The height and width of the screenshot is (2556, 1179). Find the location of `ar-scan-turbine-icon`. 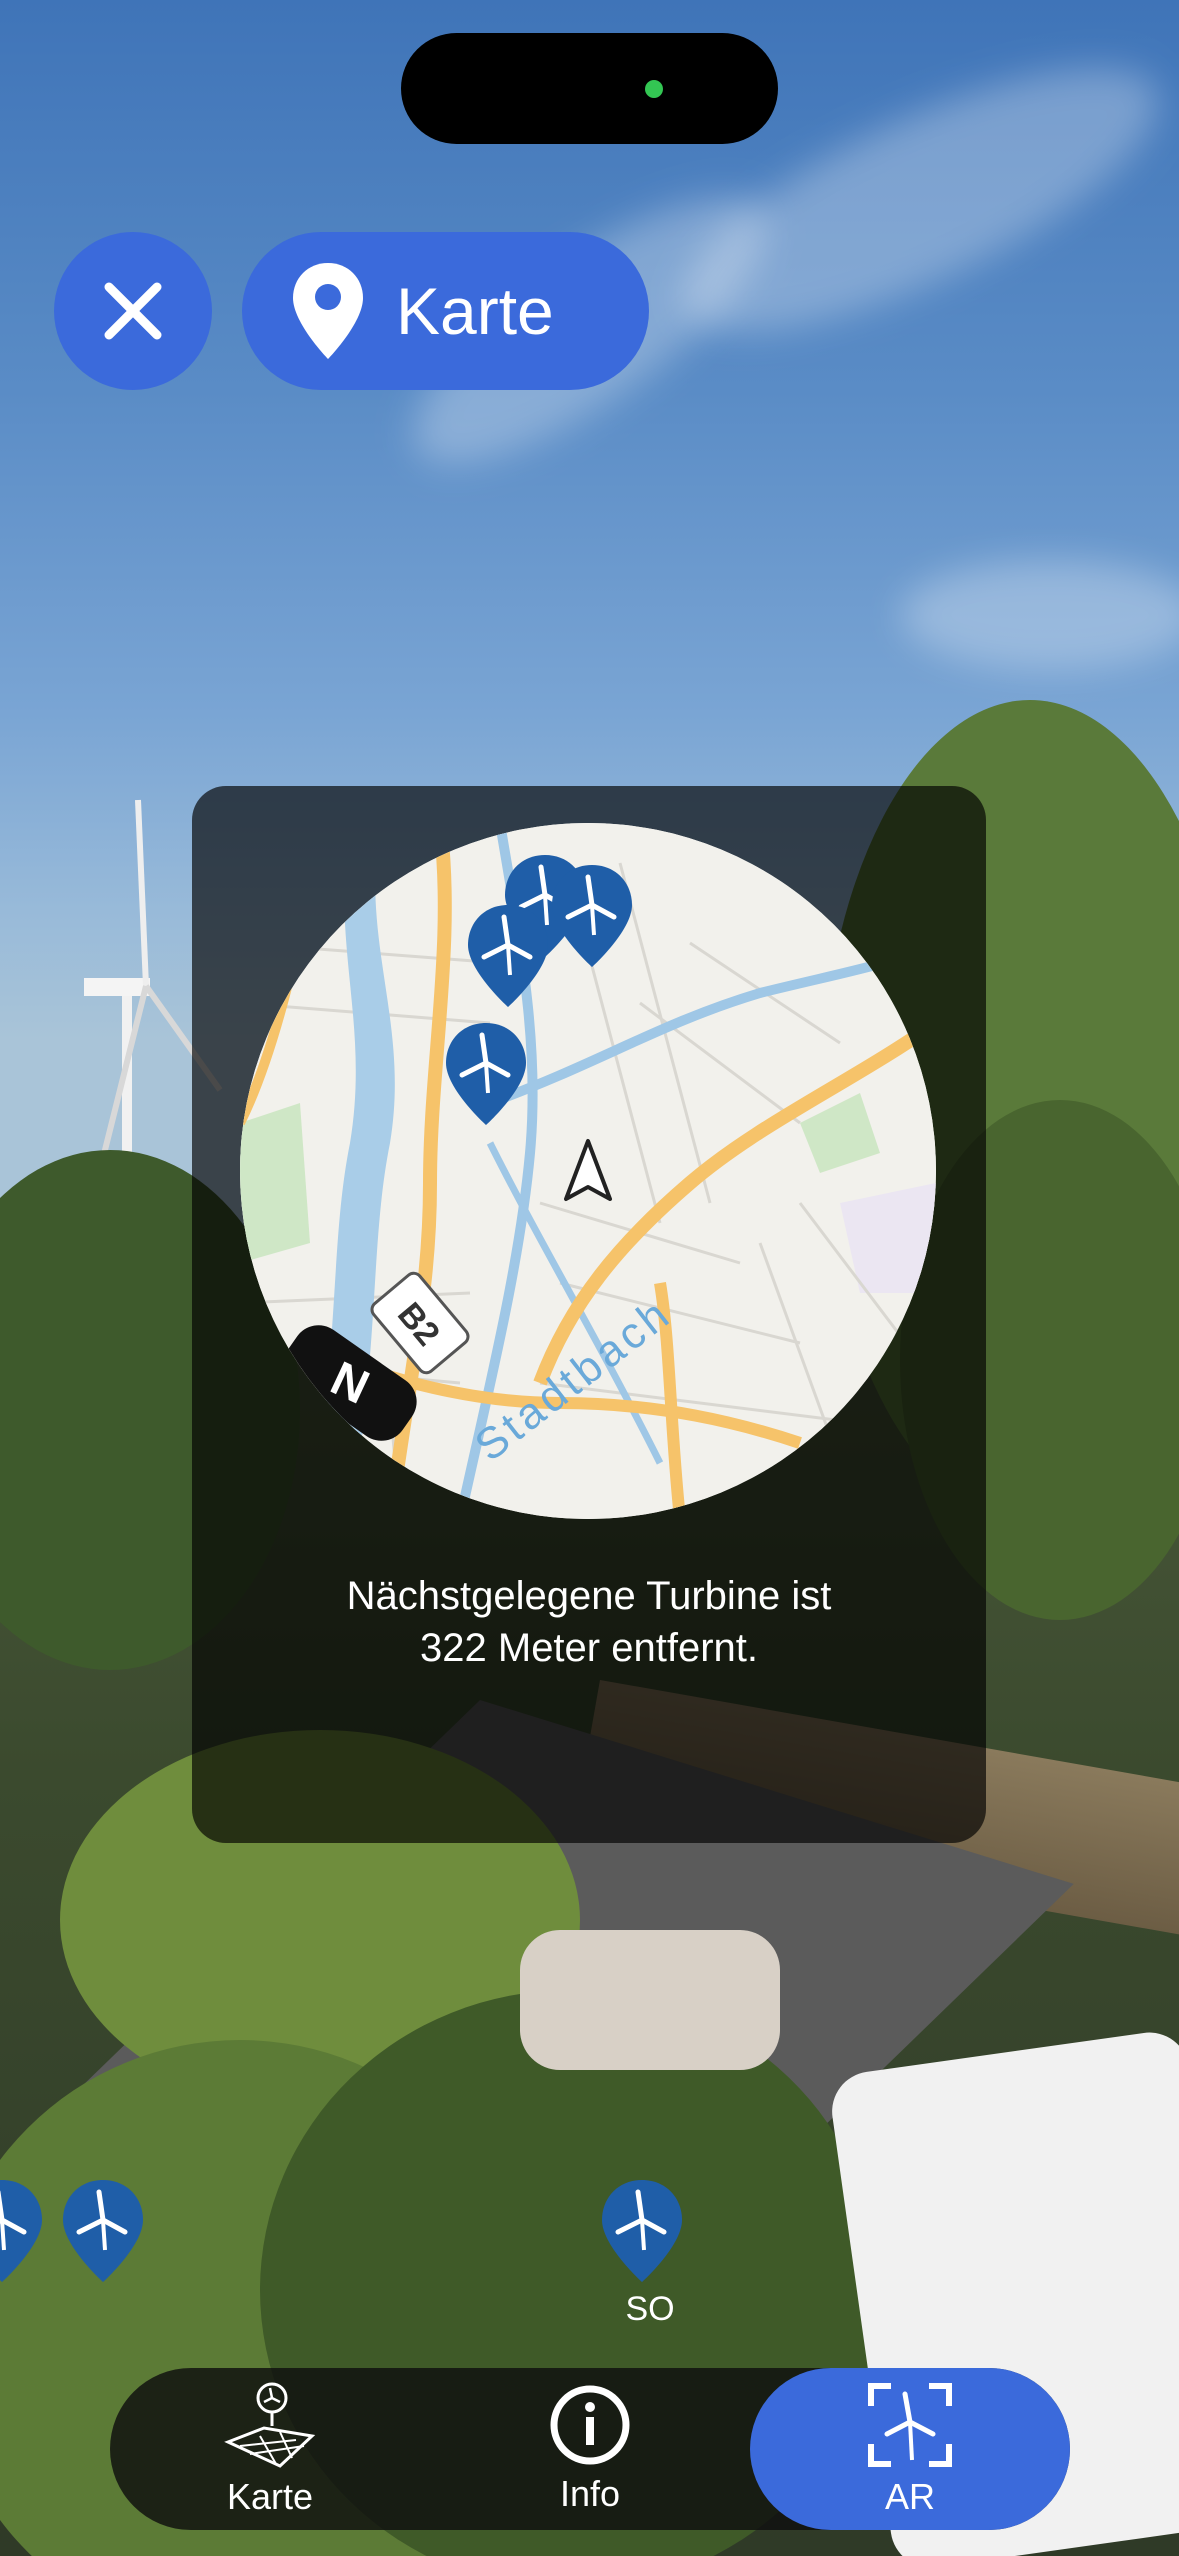

ar-scan-turbine-icon is located at coordinates (910, 2425).